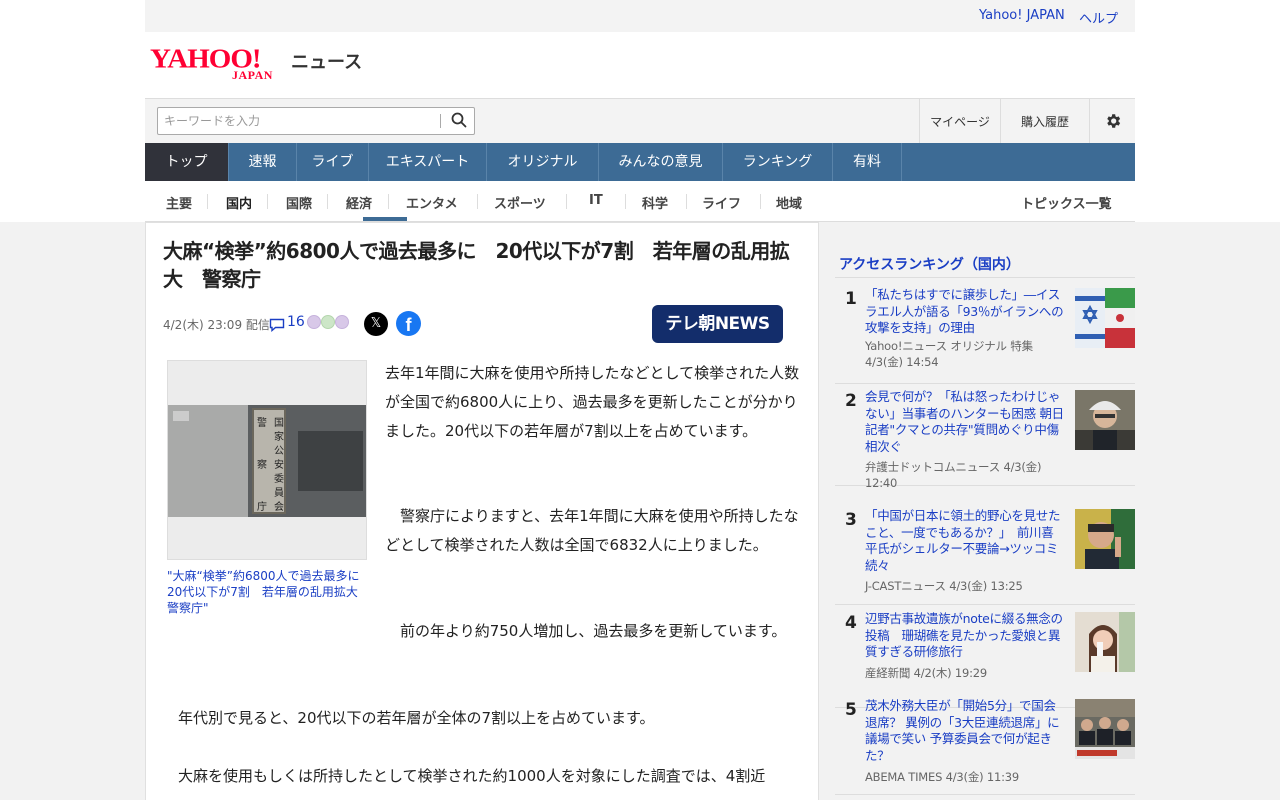  What do you see at coordinates (359, 202) in the screenshot?
I see `cat-economy: 経済` at bounding box center [359, 202].